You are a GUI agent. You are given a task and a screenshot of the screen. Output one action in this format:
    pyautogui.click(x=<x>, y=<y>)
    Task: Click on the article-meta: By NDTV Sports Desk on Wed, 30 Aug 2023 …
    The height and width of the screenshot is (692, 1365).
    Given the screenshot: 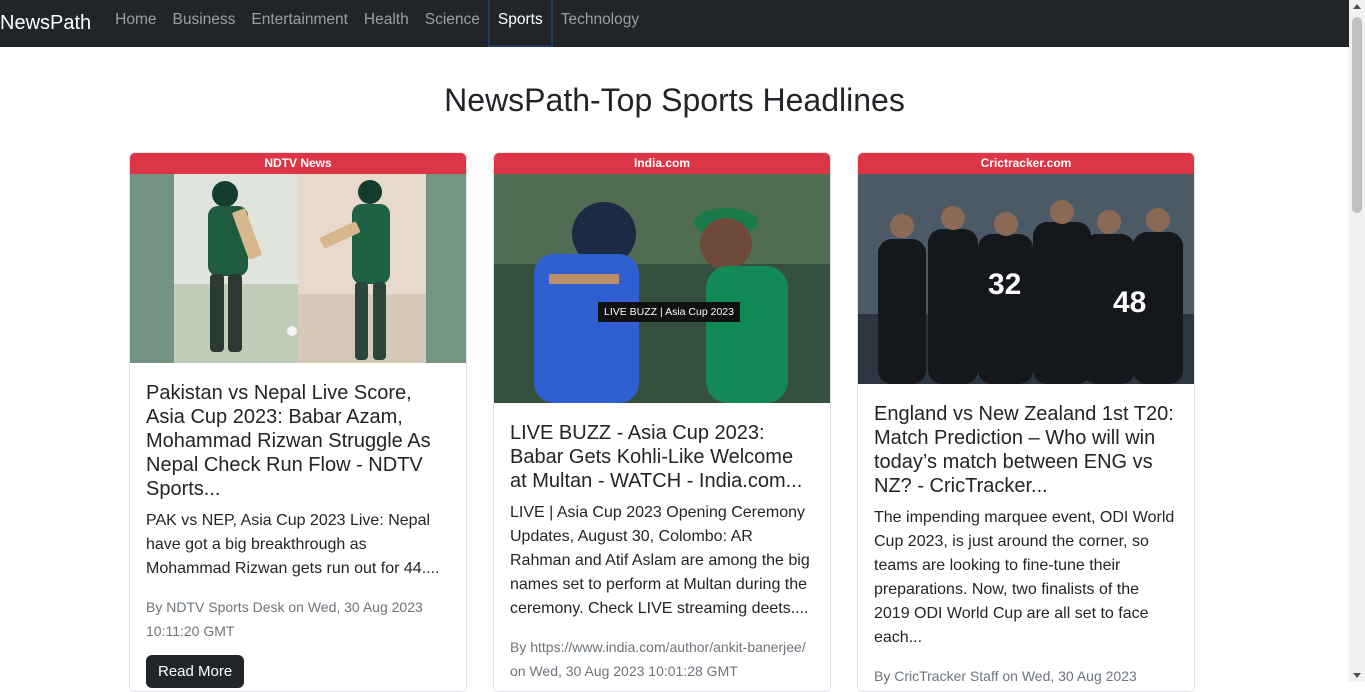 What is the action you would take?
    pyautogui.click(x=284, y=619)
    